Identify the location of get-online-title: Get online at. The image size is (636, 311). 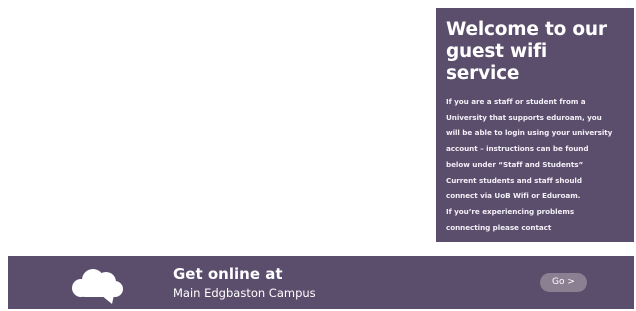
(228, 274).